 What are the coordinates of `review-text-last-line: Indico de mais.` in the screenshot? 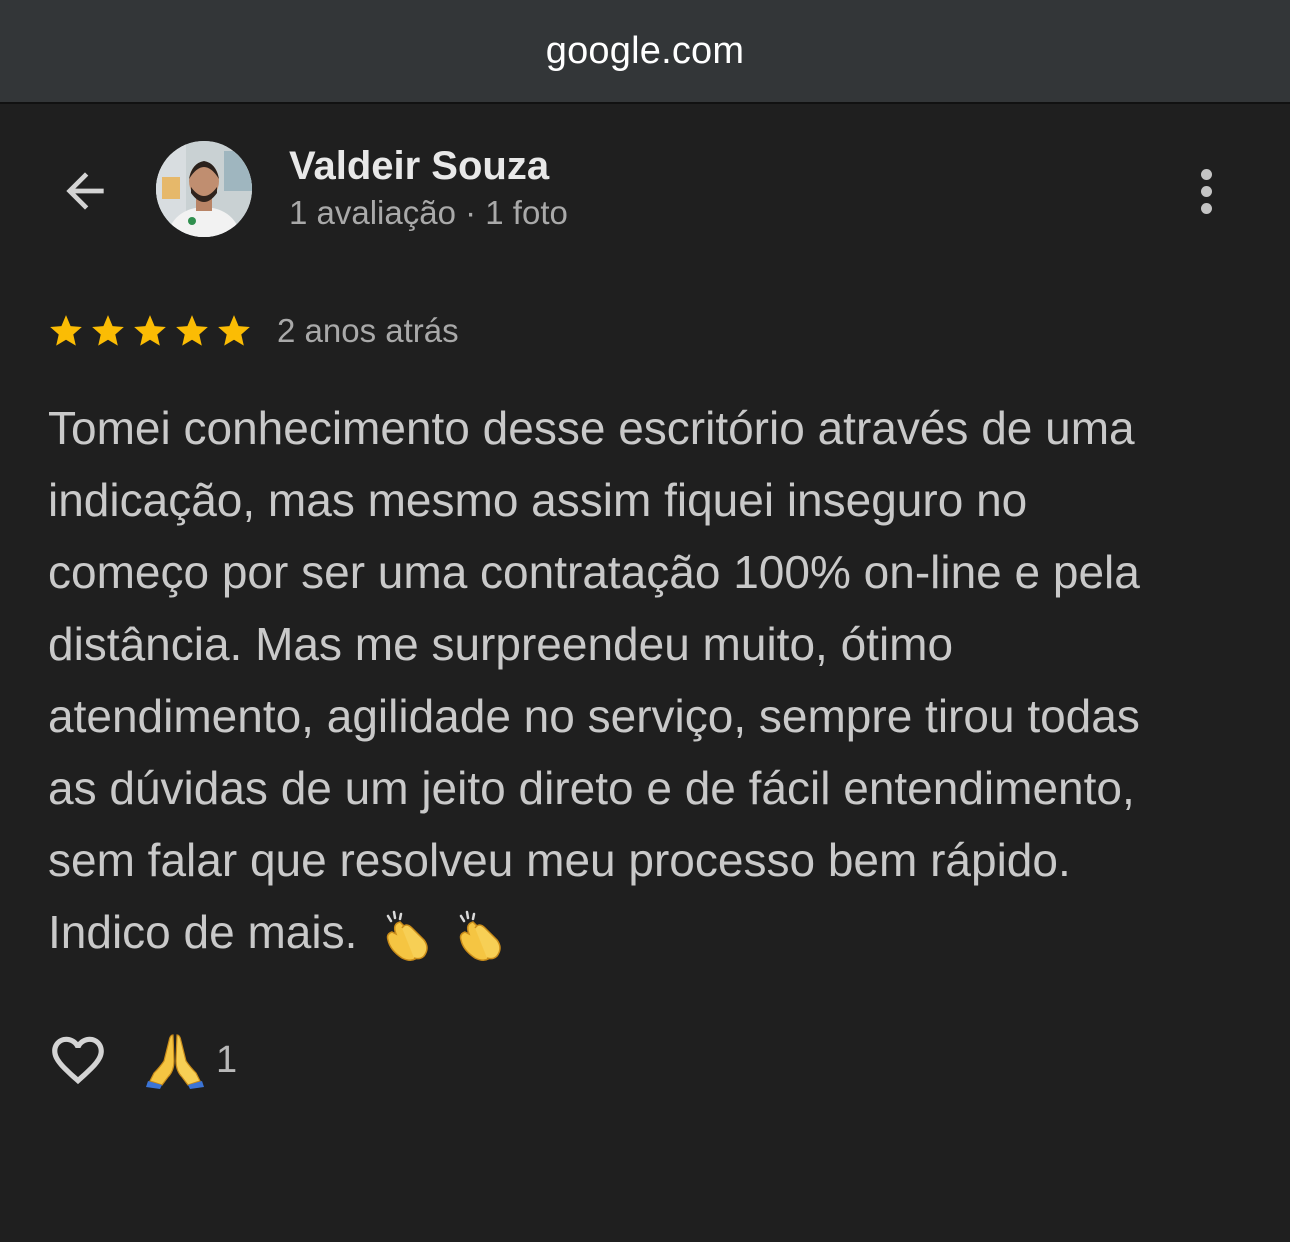 It's located at (648, 932).